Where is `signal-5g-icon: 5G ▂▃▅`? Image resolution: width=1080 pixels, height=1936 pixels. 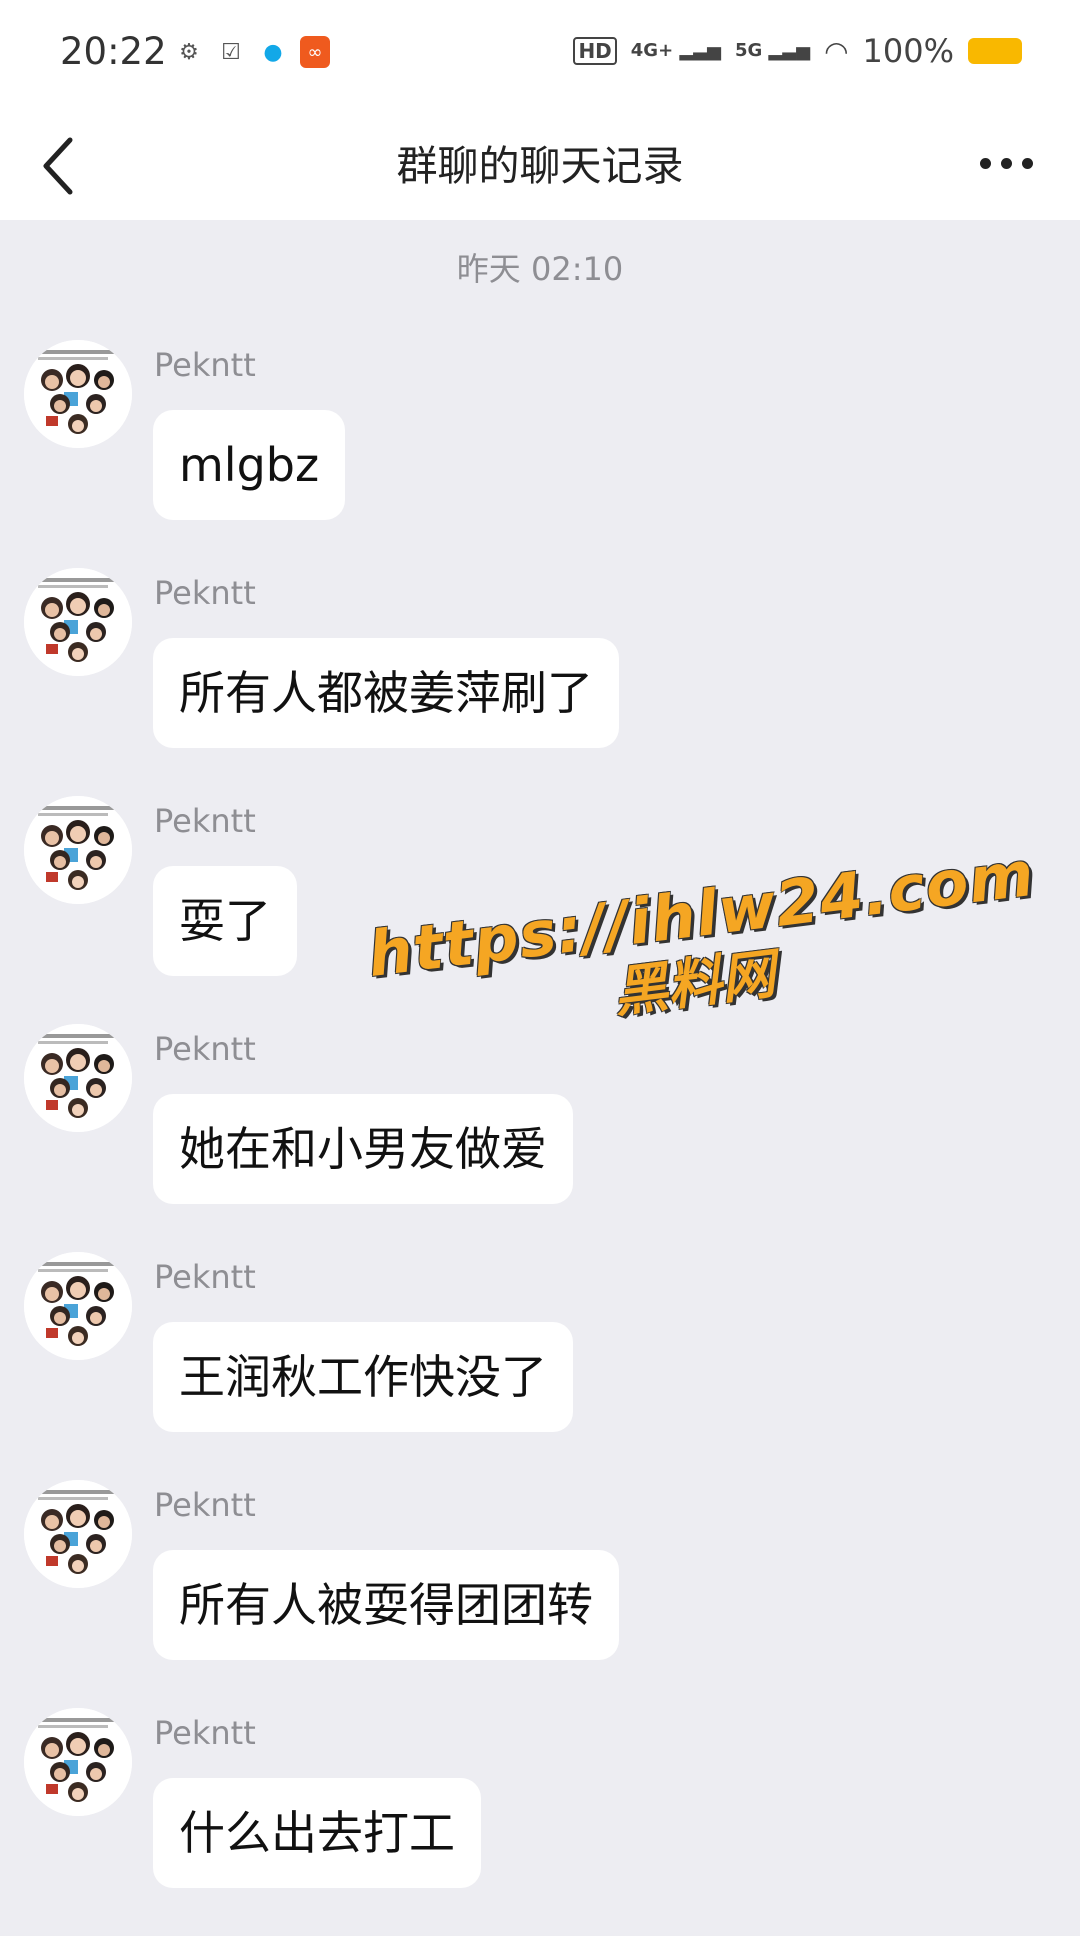
signal-5g-icon: 5G ▂▃▅ is located at coordinates (772, 50).